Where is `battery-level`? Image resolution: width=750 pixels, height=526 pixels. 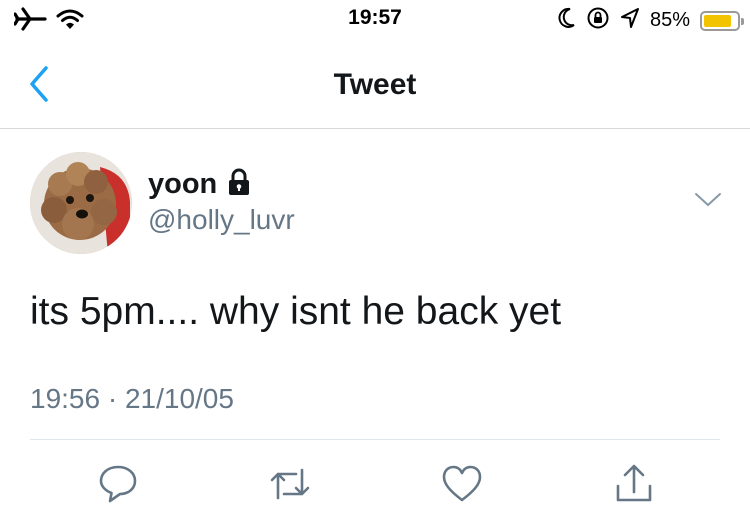
battery-level is located at coordinates (718, 20).